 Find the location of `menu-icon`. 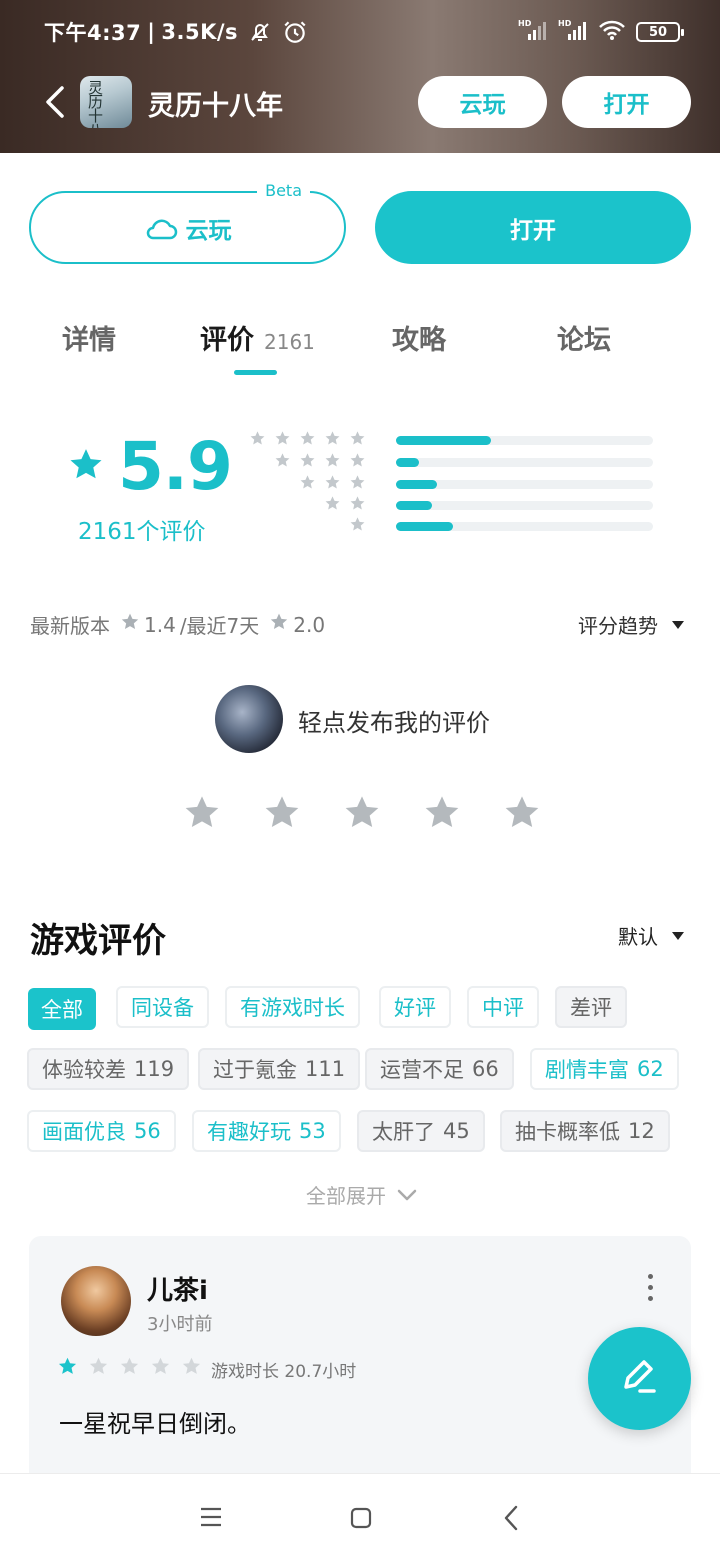

menu-icon is located at coordinates (211, 1519).